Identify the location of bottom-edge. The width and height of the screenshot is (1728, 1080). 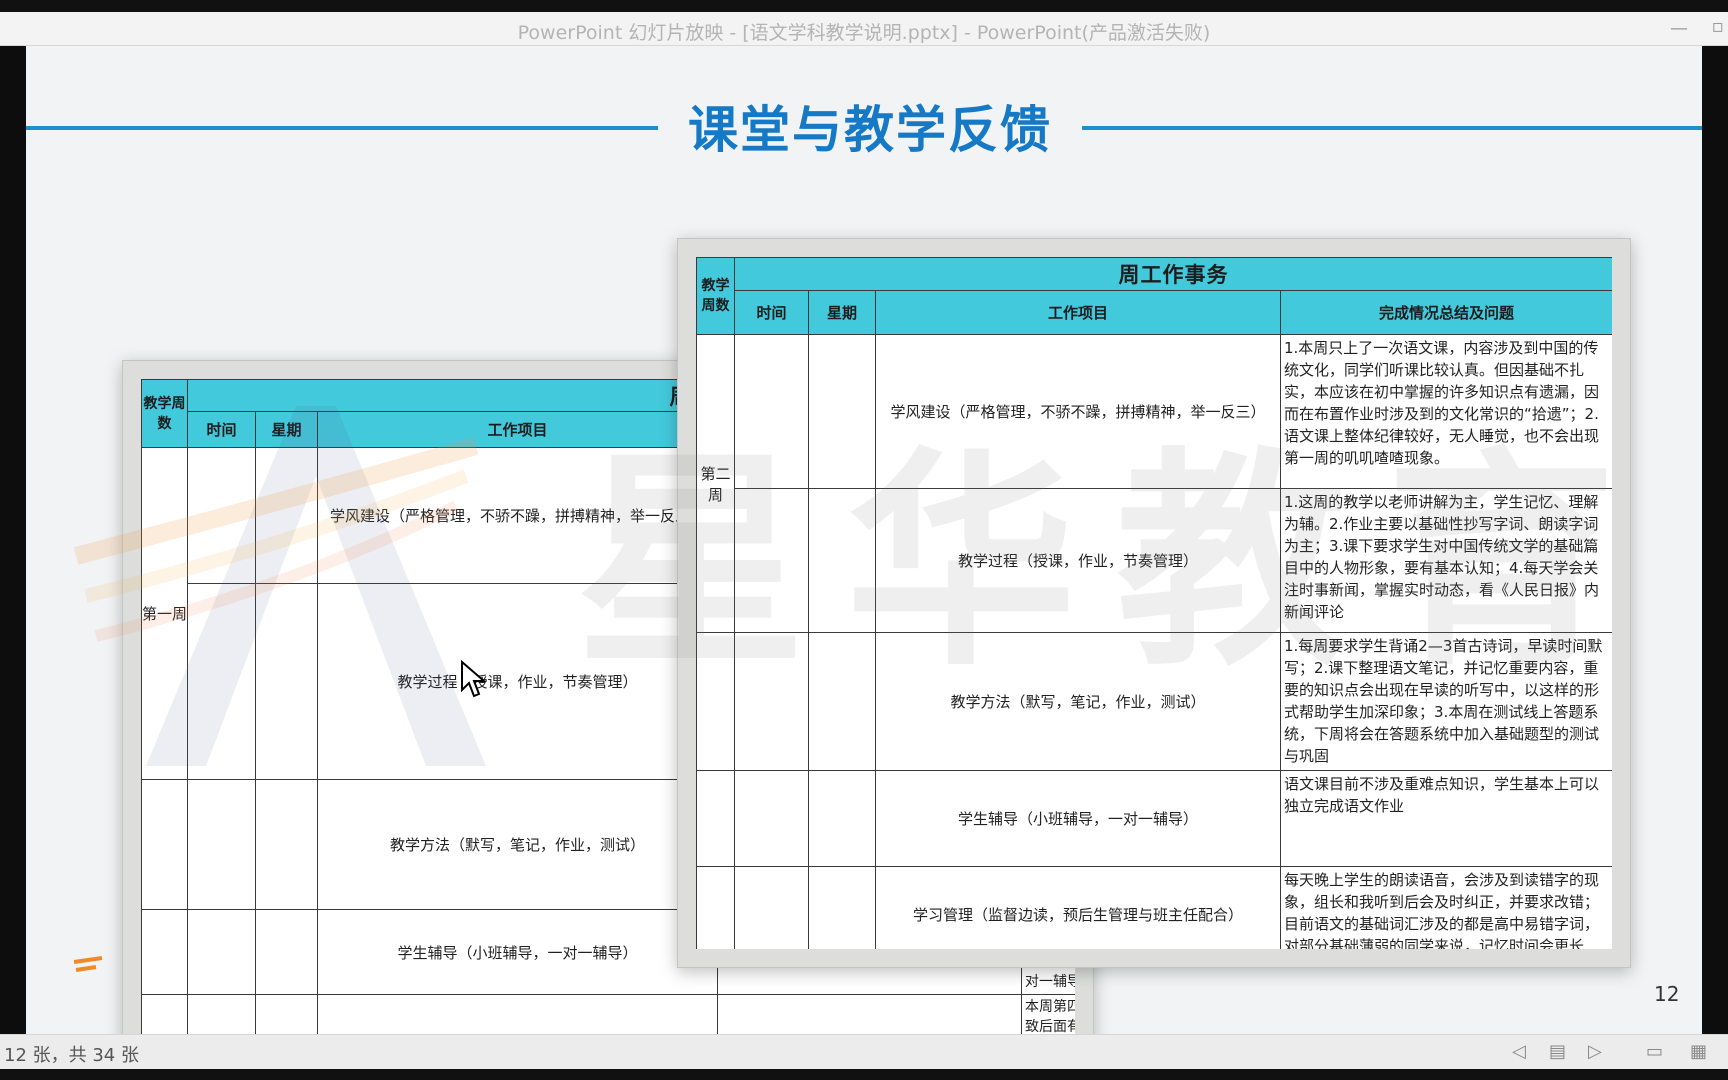
(864, 1074).